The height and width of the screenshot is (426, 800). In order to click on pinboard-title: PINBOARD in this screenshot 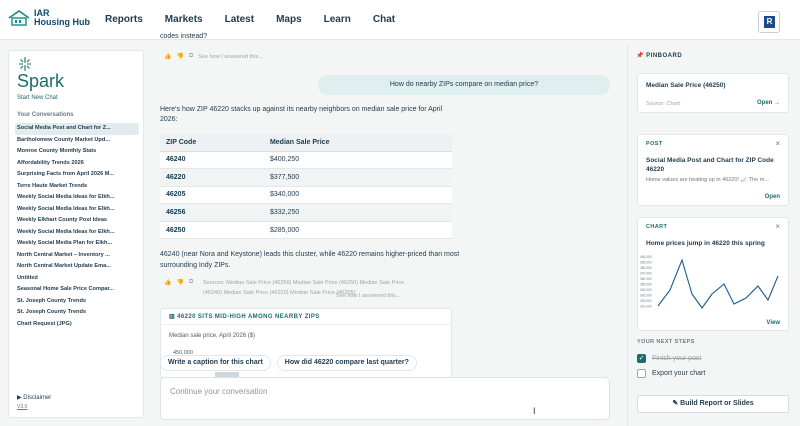, I will do `click(664, 56)`.